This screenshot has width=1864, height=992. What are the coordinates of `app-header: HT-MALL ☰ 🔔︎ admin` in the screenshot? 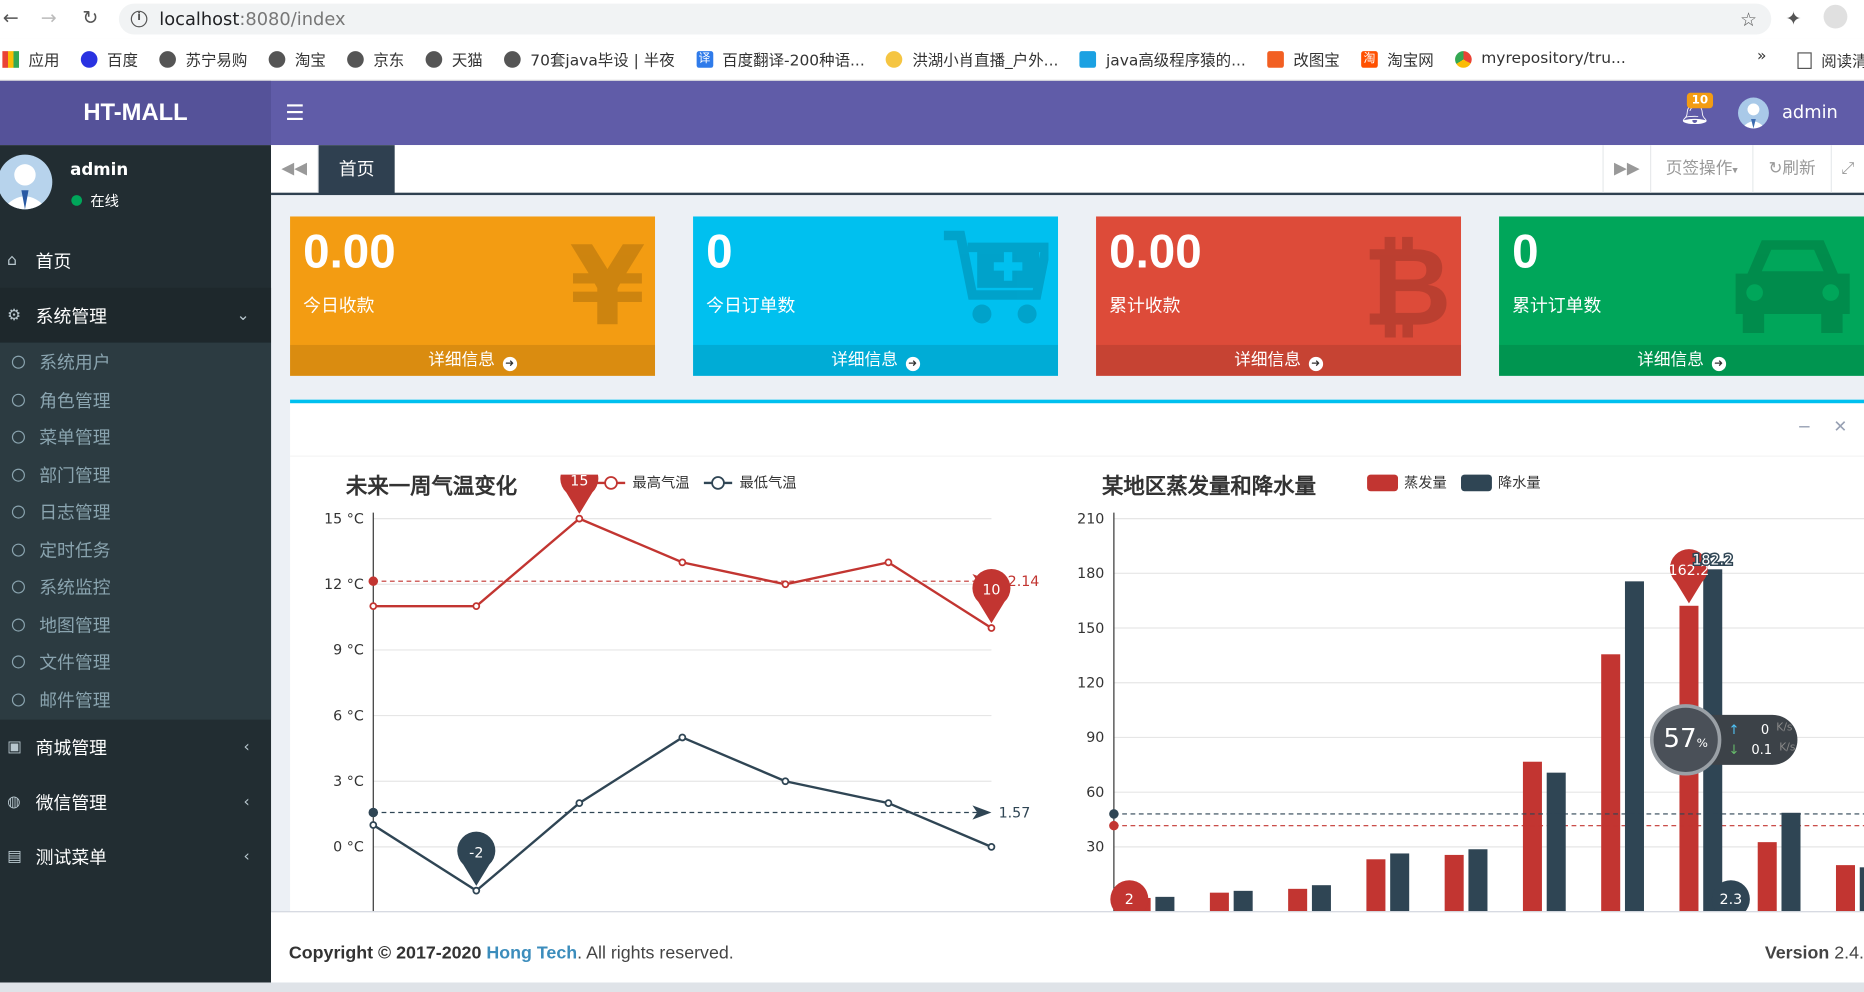 It's located at (932, 113).